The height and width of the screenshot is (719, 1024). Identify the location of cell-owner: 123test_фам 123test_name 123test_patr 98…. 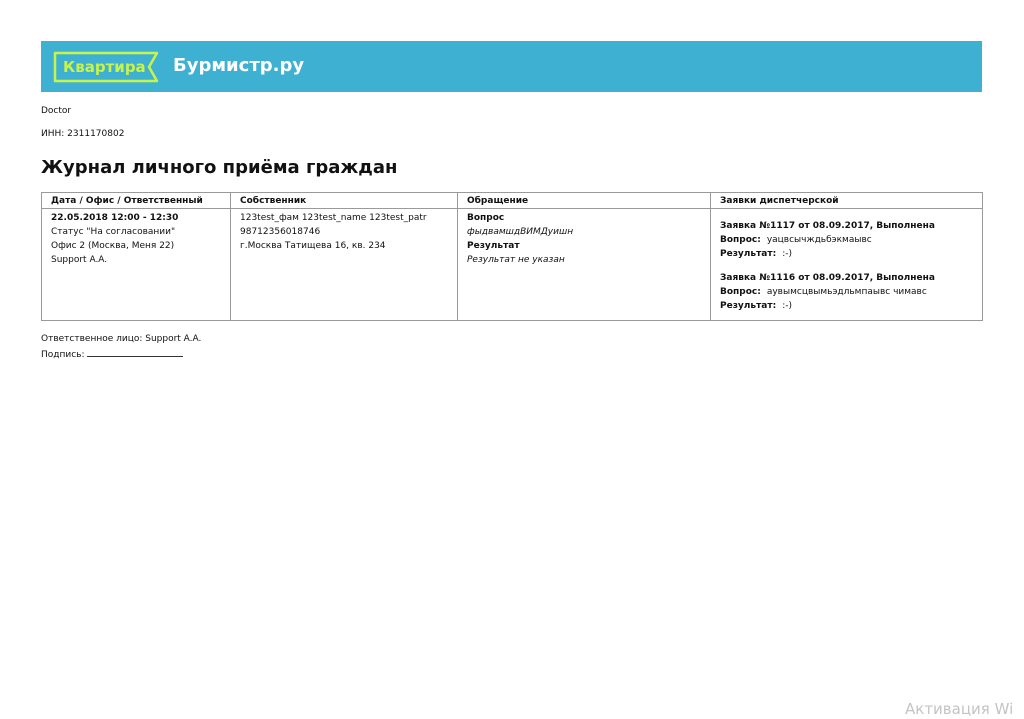
(344, 264).